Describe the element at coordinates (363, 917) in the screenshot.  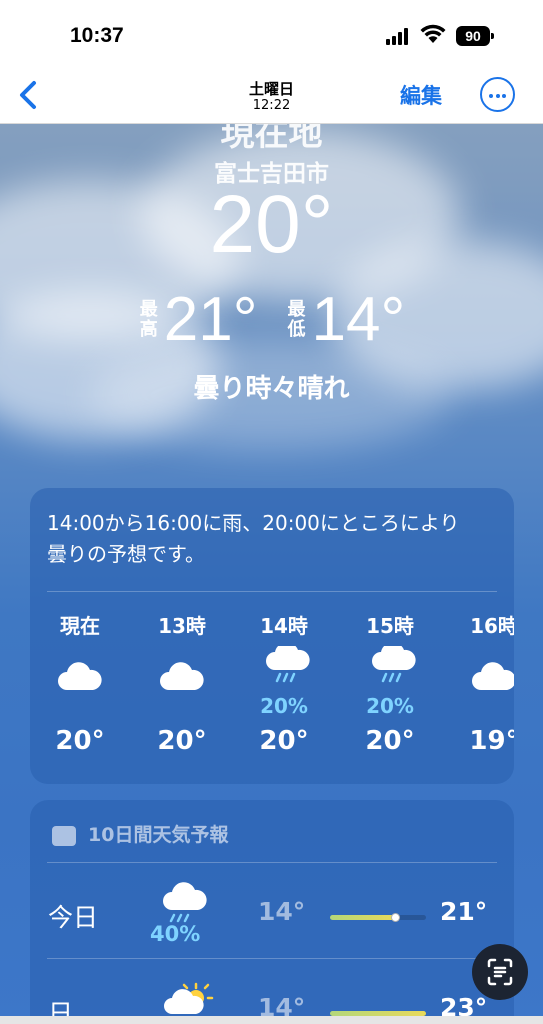
I see `temperature-range-fill` at that location.